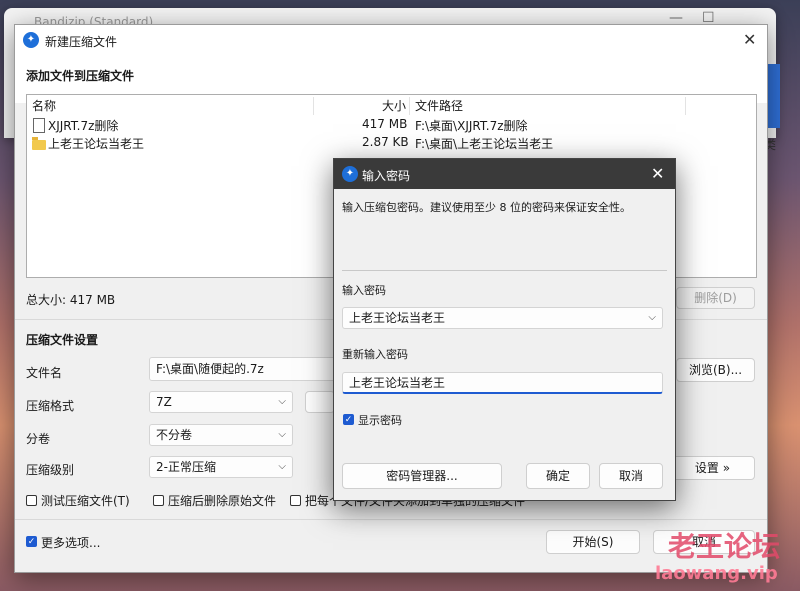 This screenshot has width=800, height=591. I want to click on start-button: 开始(S), so click(593, 542).